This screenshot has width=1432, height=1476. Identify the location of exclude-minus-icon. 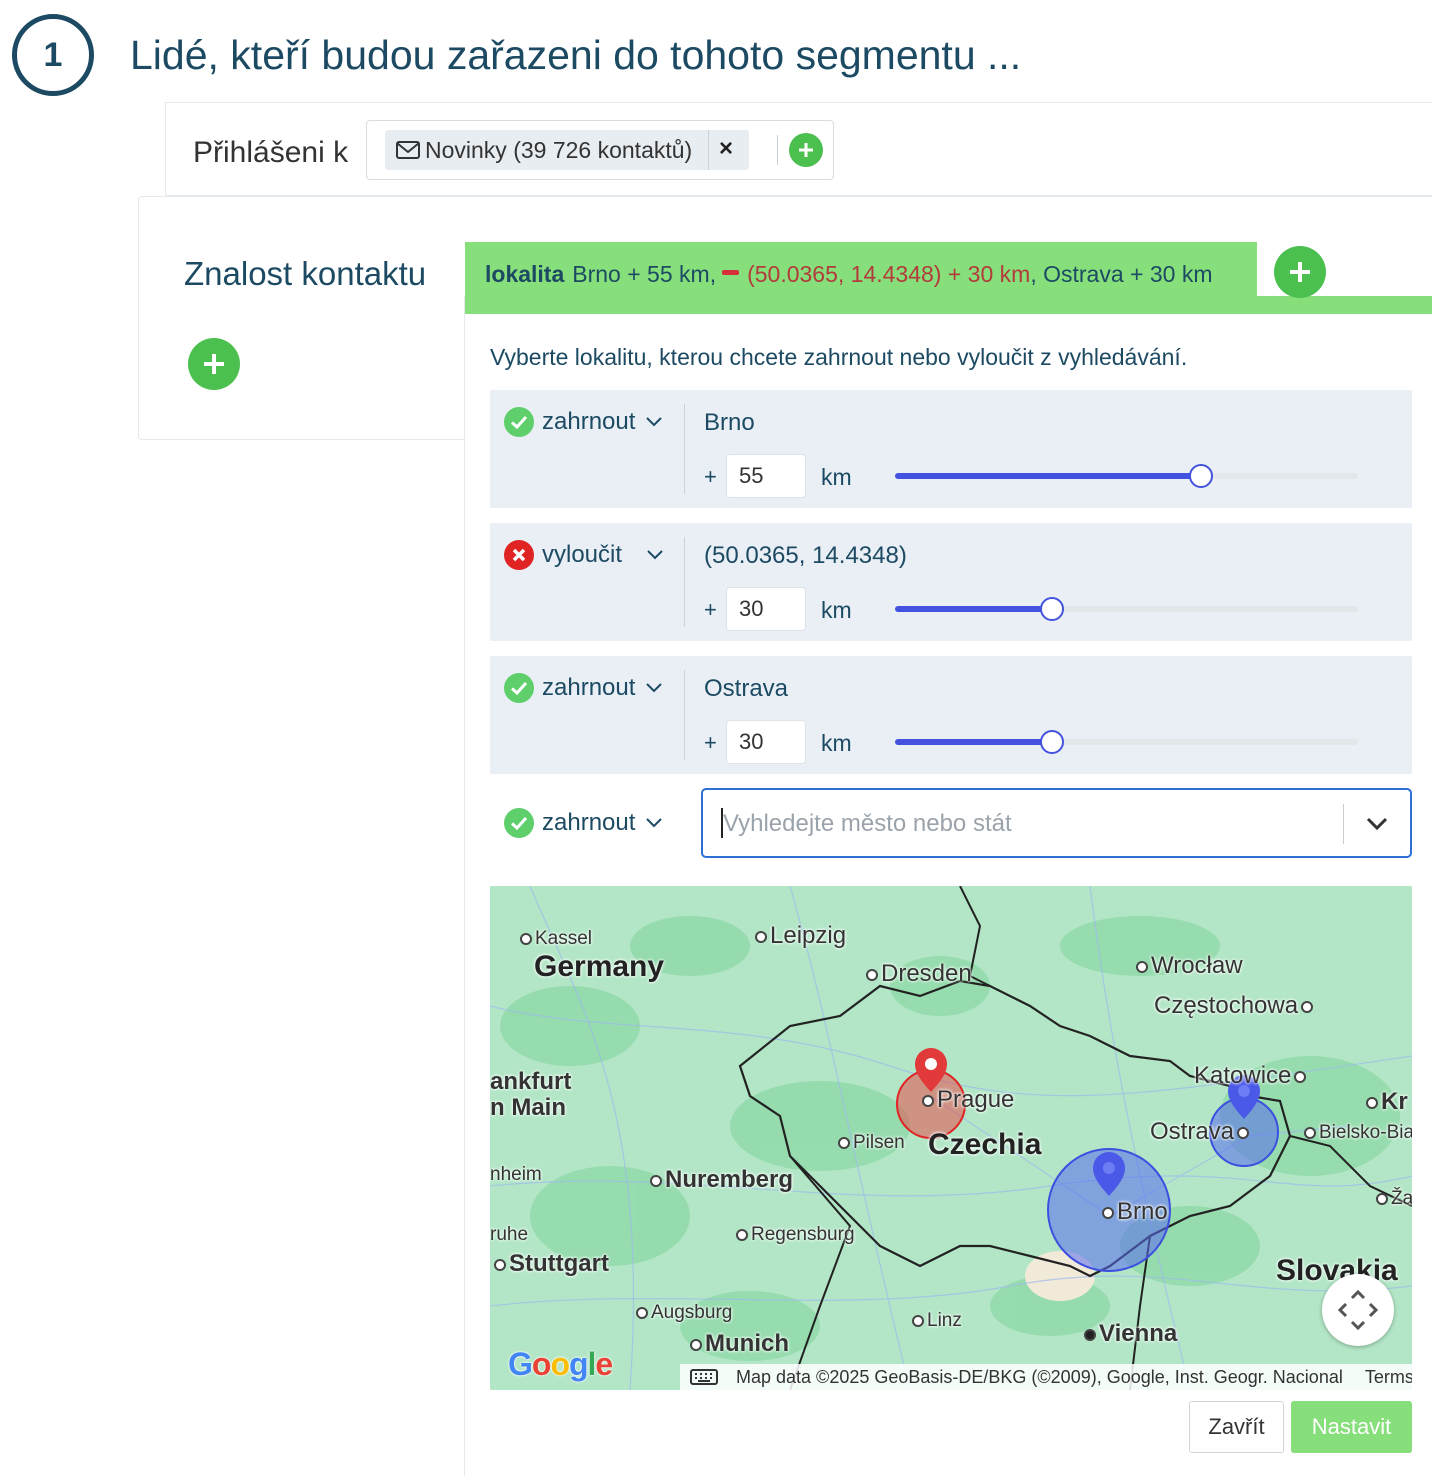
(731, 272).